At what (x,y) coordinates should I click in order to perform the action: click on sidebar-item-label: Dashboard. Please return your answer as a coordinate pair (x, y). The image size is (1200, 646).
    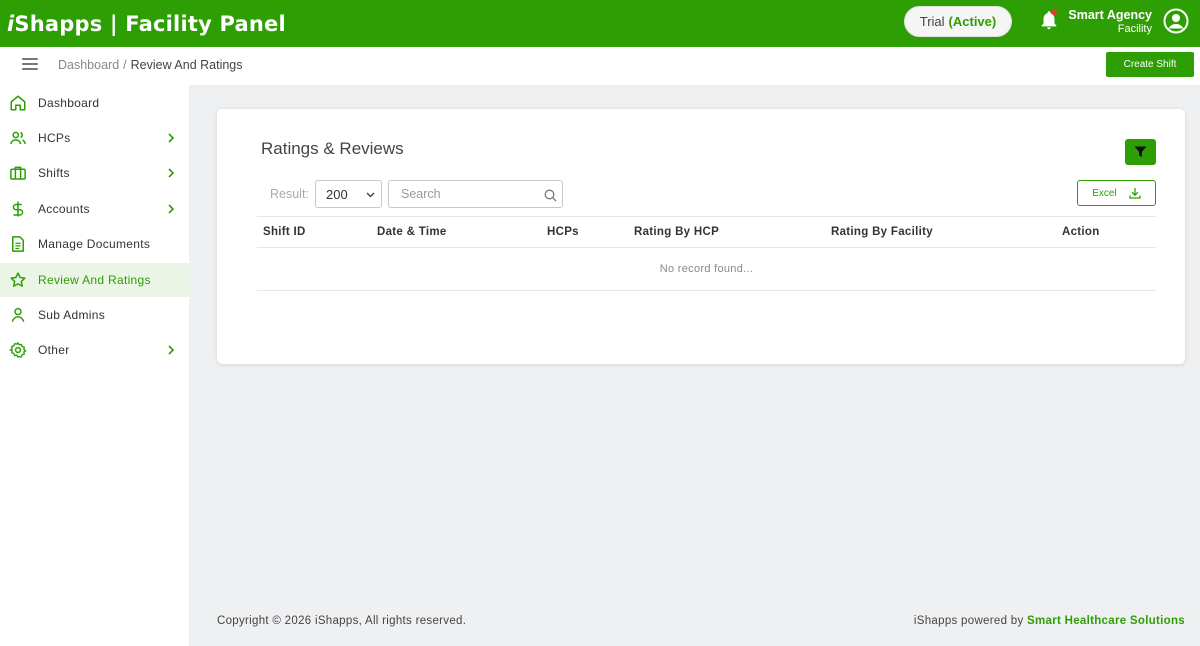
    Looking at the image, I should click on (69, 103).